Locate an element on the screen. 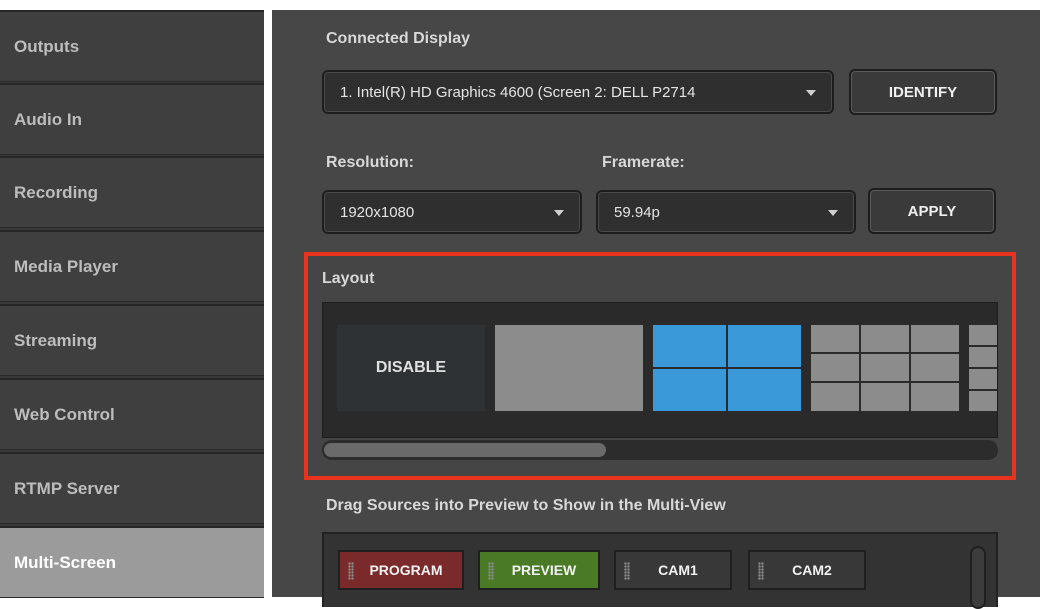 Image resolution: width=1040 pixels, height=609 pixels. sidebar-item-streaming: Streaming is located at coordinates (132, 340).